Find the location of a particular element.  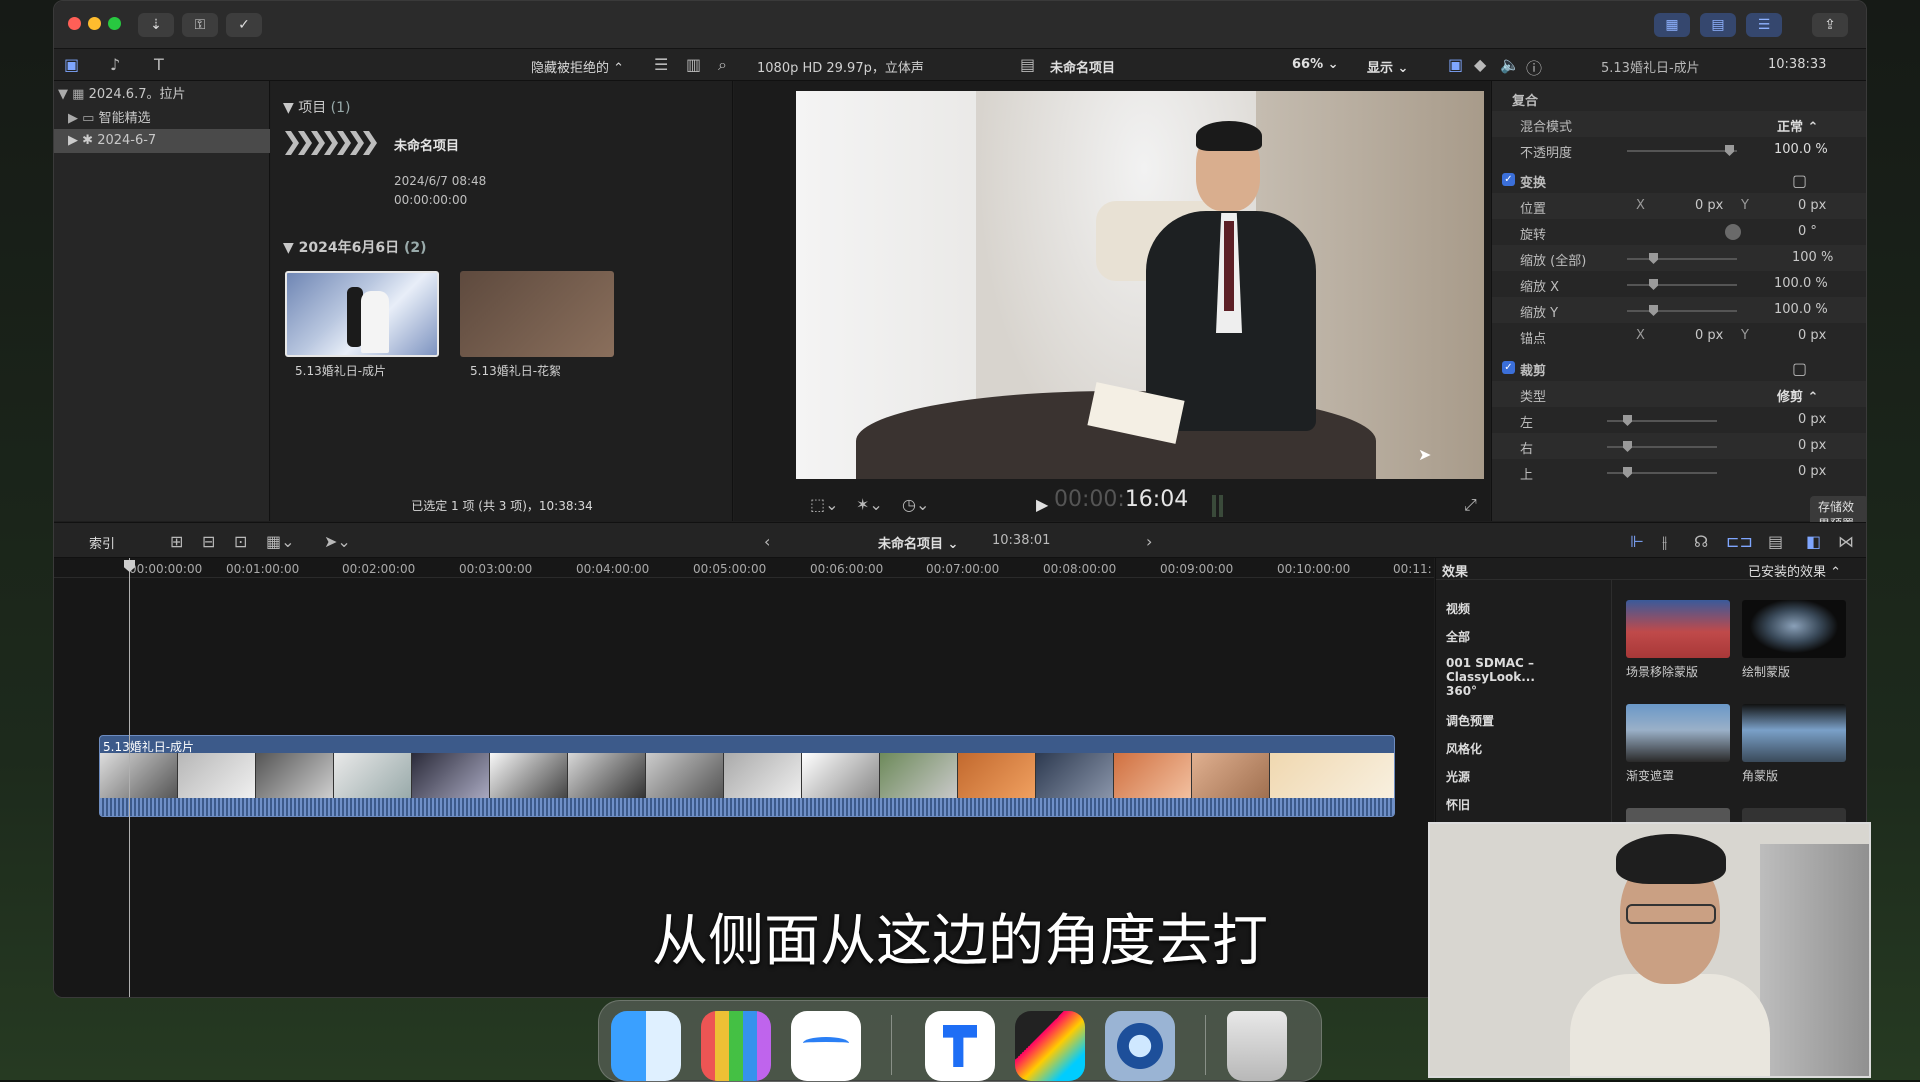

installed-effects-dropdown: 已安装的效果 ⌃ is located at coordinates (1794, 570).